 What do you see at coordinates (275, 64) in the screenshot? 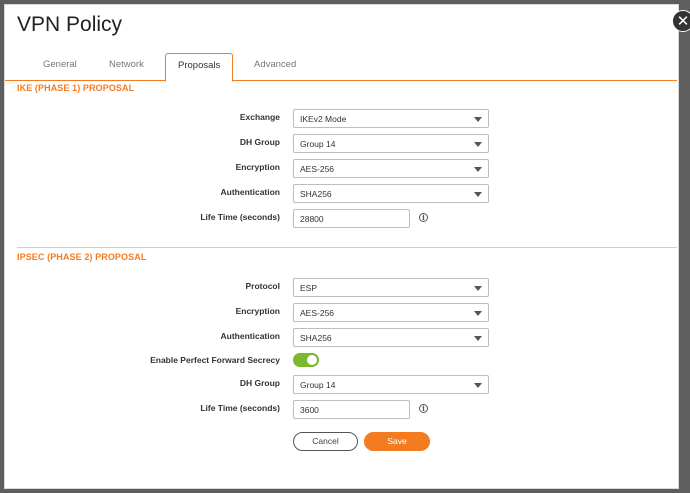
I see `tab-advanced: Advanced` at bounding box center [275, 64].